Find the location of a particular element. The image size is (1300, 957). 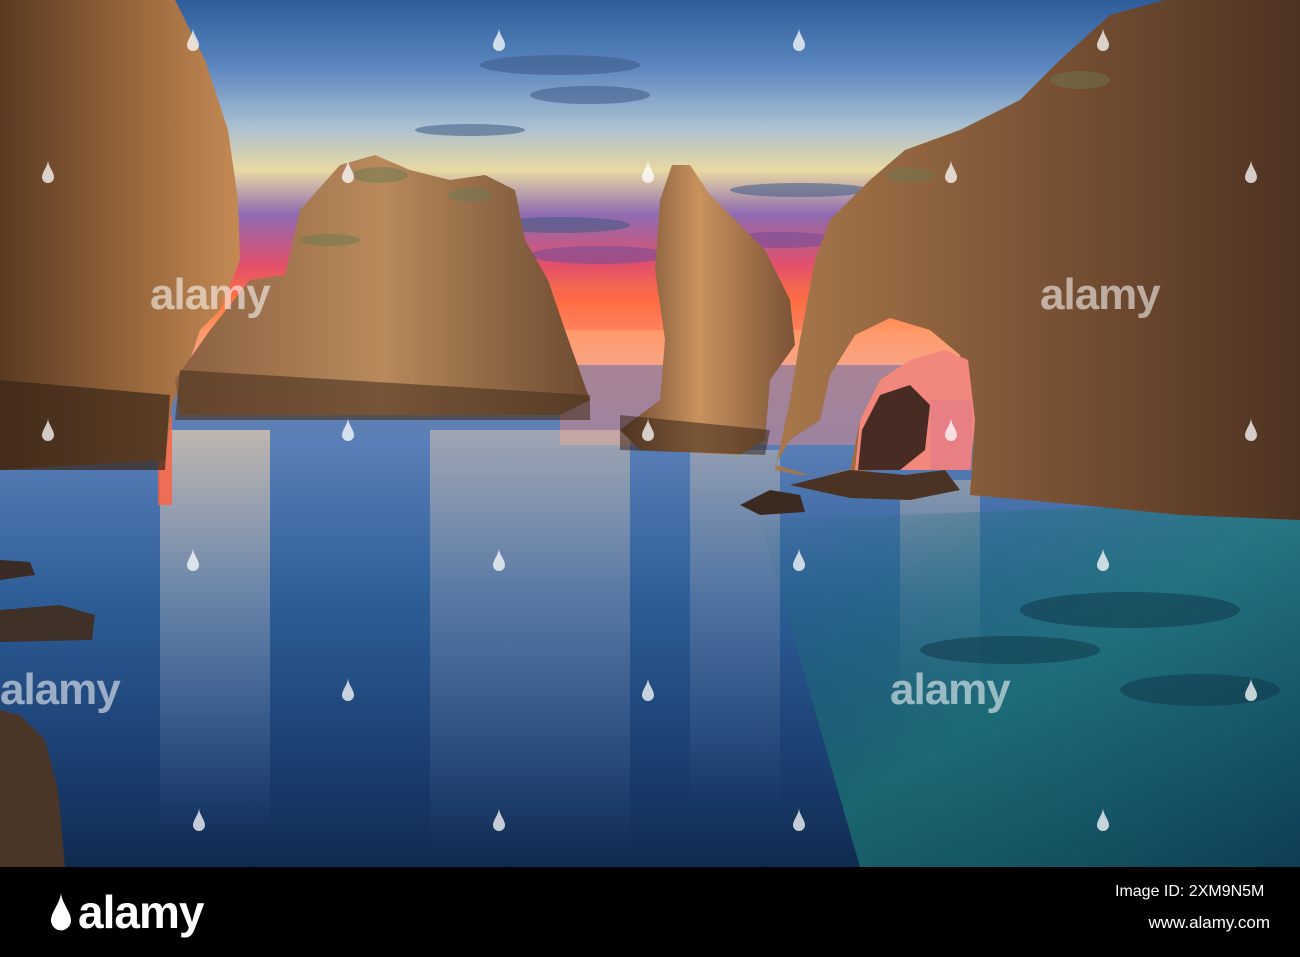

site-url-link: www.alamy.com is located at coordinates (1209, 923).